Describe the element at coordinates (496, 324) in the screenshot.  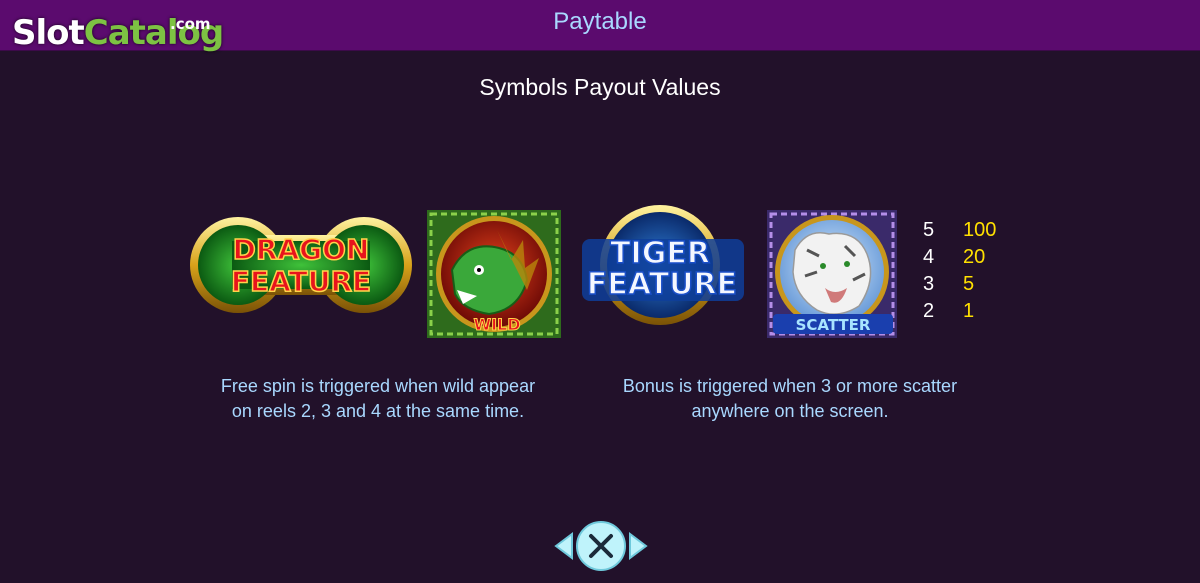
I see `svg-text: WILD` at that location.